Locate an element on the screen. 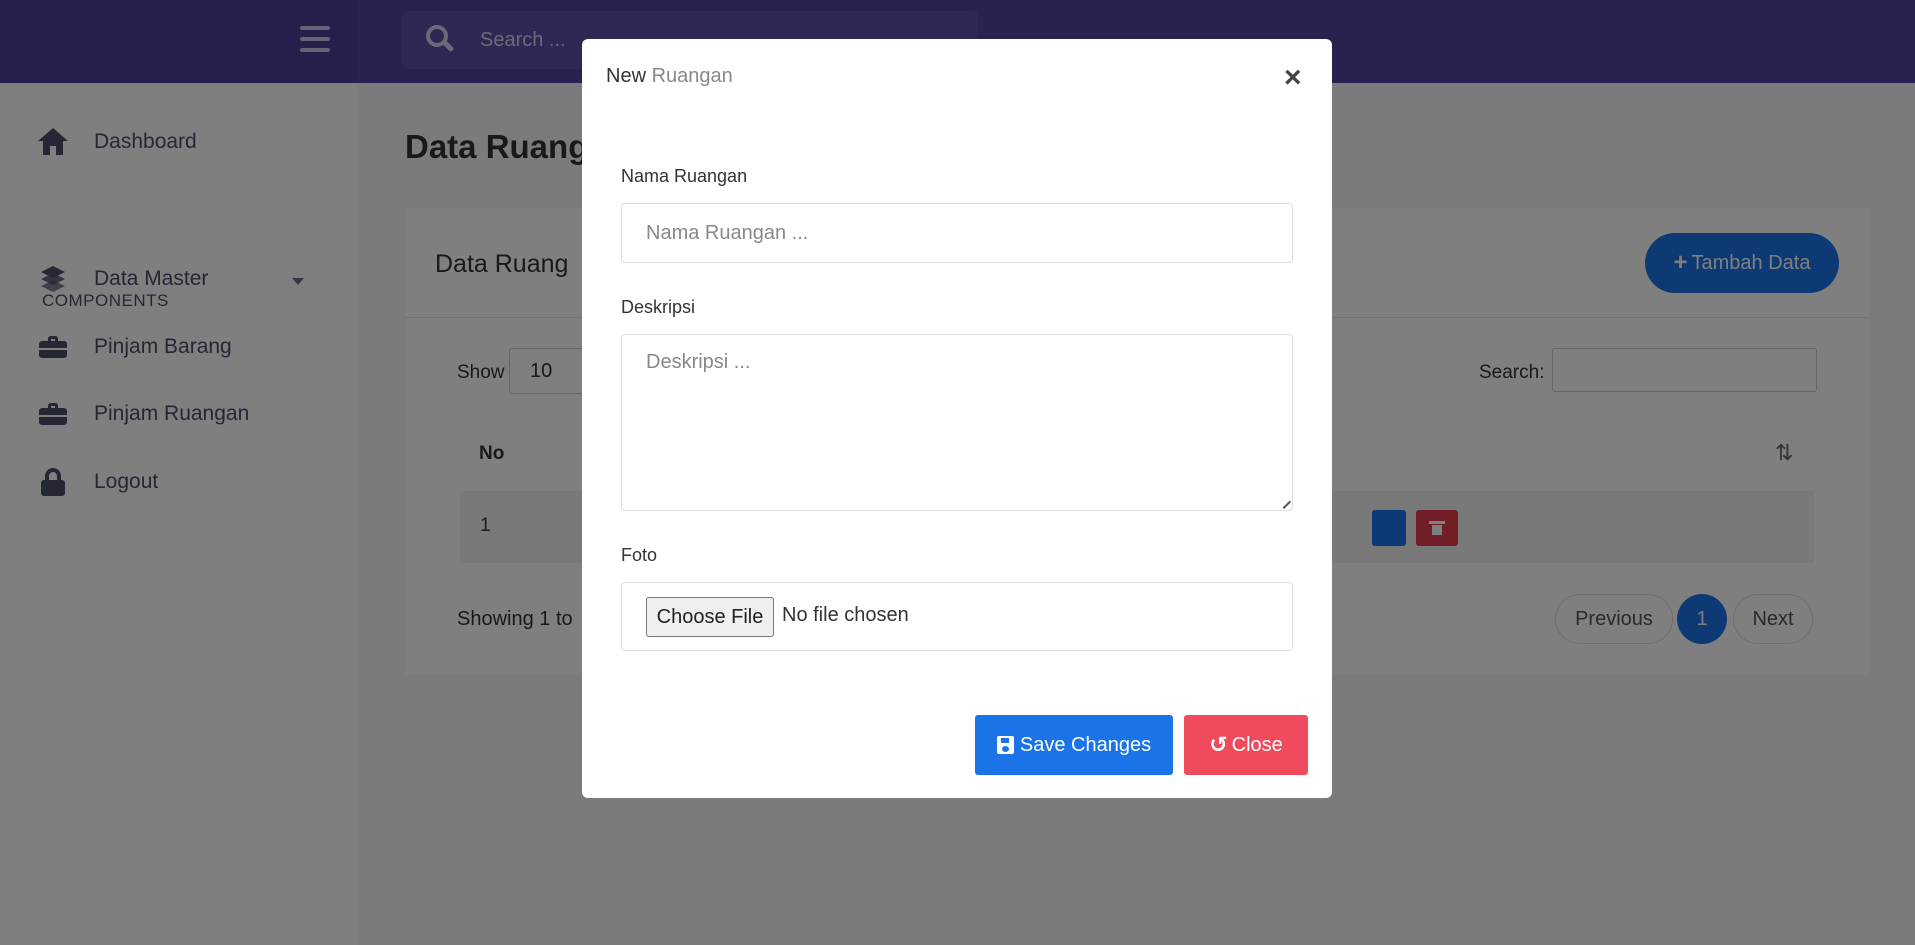 The image size is (1915, 945). nama-ruangan-label: Nama Ruangan is located at coordinates (684, 176).